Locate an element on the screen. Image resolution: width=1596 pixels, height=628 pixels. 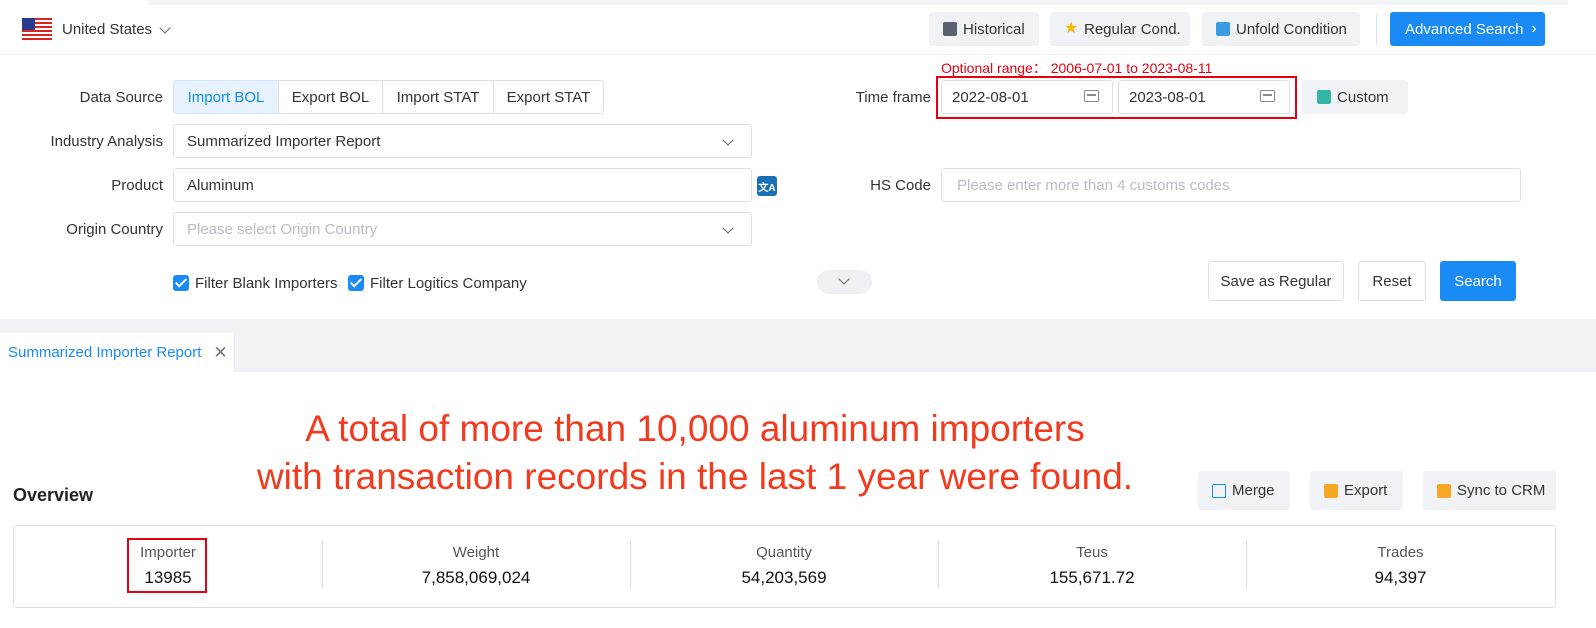
advanced-search-label: Advanced Search is located at coordinates (1464, 29).